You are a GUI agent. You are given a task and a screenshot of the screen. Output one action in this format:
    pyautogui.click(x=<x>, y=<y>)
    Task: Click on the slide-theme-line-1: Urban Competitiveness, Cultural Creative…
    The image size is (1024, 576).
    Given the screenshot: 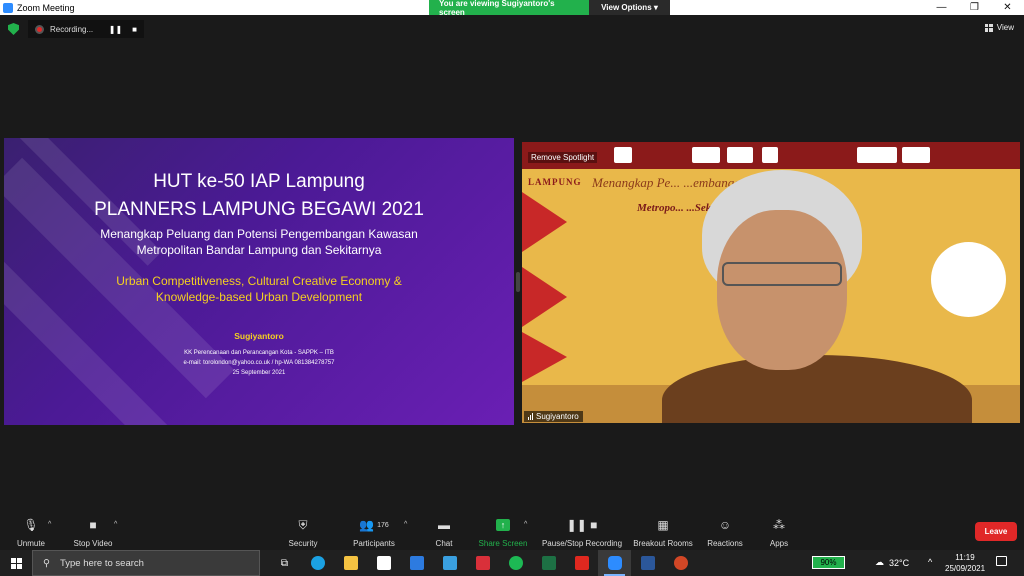 What is the action you would take?
    pyautogui.click(x=259, y=281)
    